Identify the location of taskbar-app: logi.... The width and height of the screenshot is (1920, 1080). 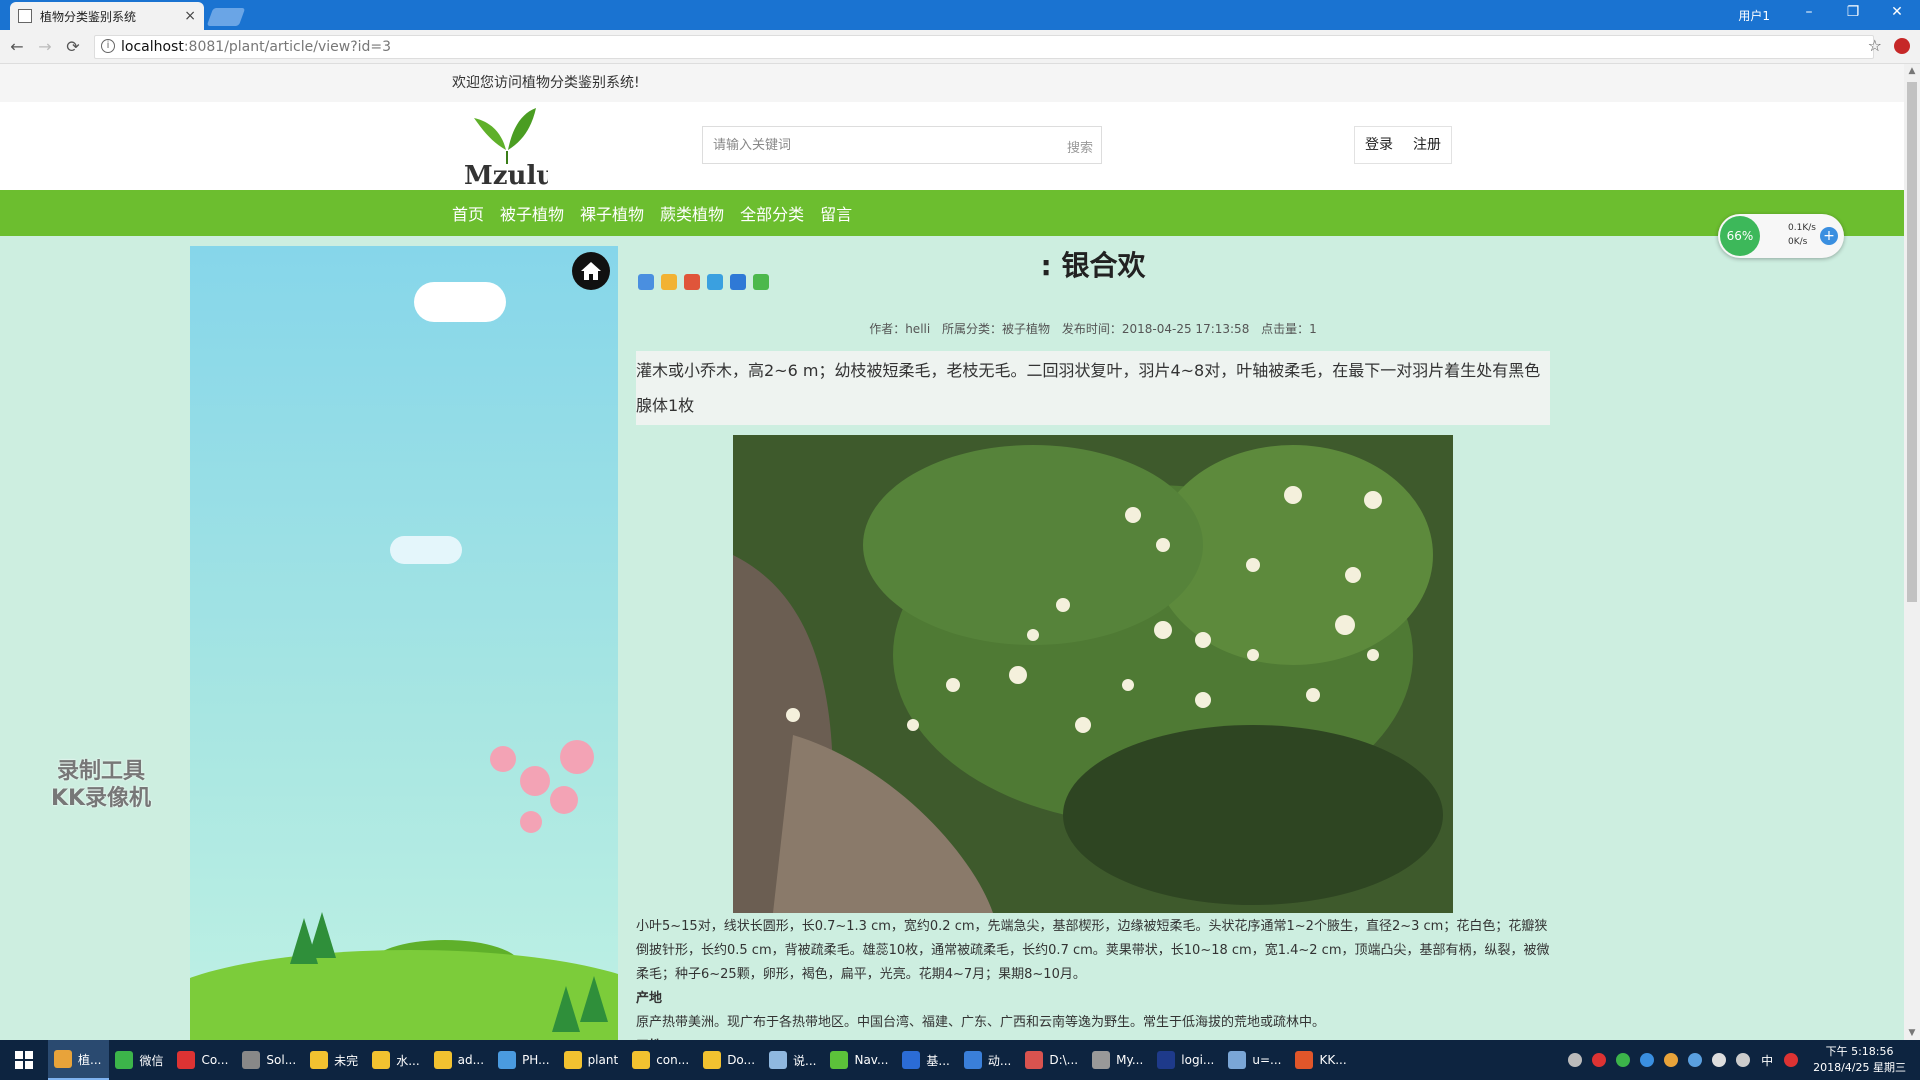
(1186, 1060).